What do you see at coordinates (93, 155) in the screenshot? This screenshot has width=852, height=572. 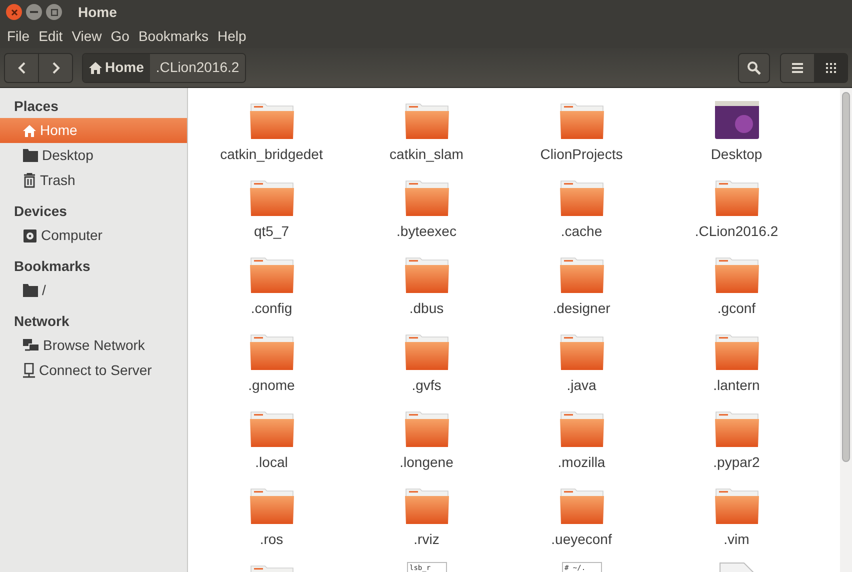 I see `sidebar-item: Desktop` at bounding box center [93, 155].